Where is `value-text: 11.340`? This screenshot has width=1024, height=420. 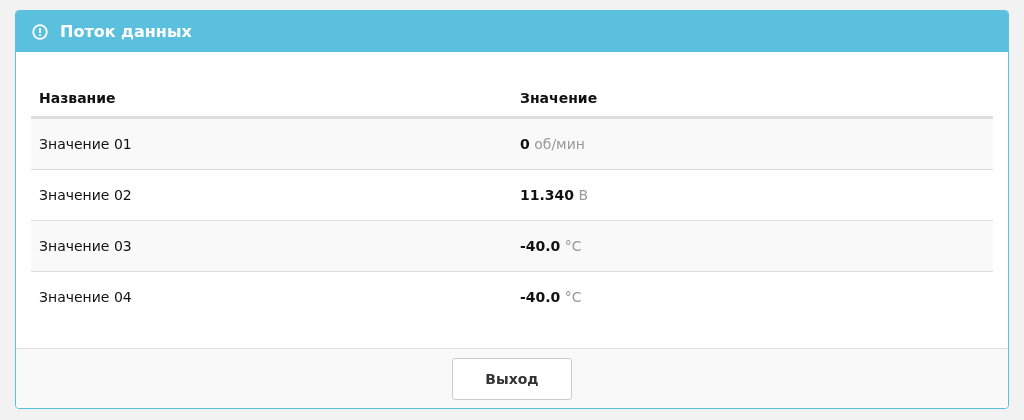
value-text: 11.340 is located at coordinates (547, 195).